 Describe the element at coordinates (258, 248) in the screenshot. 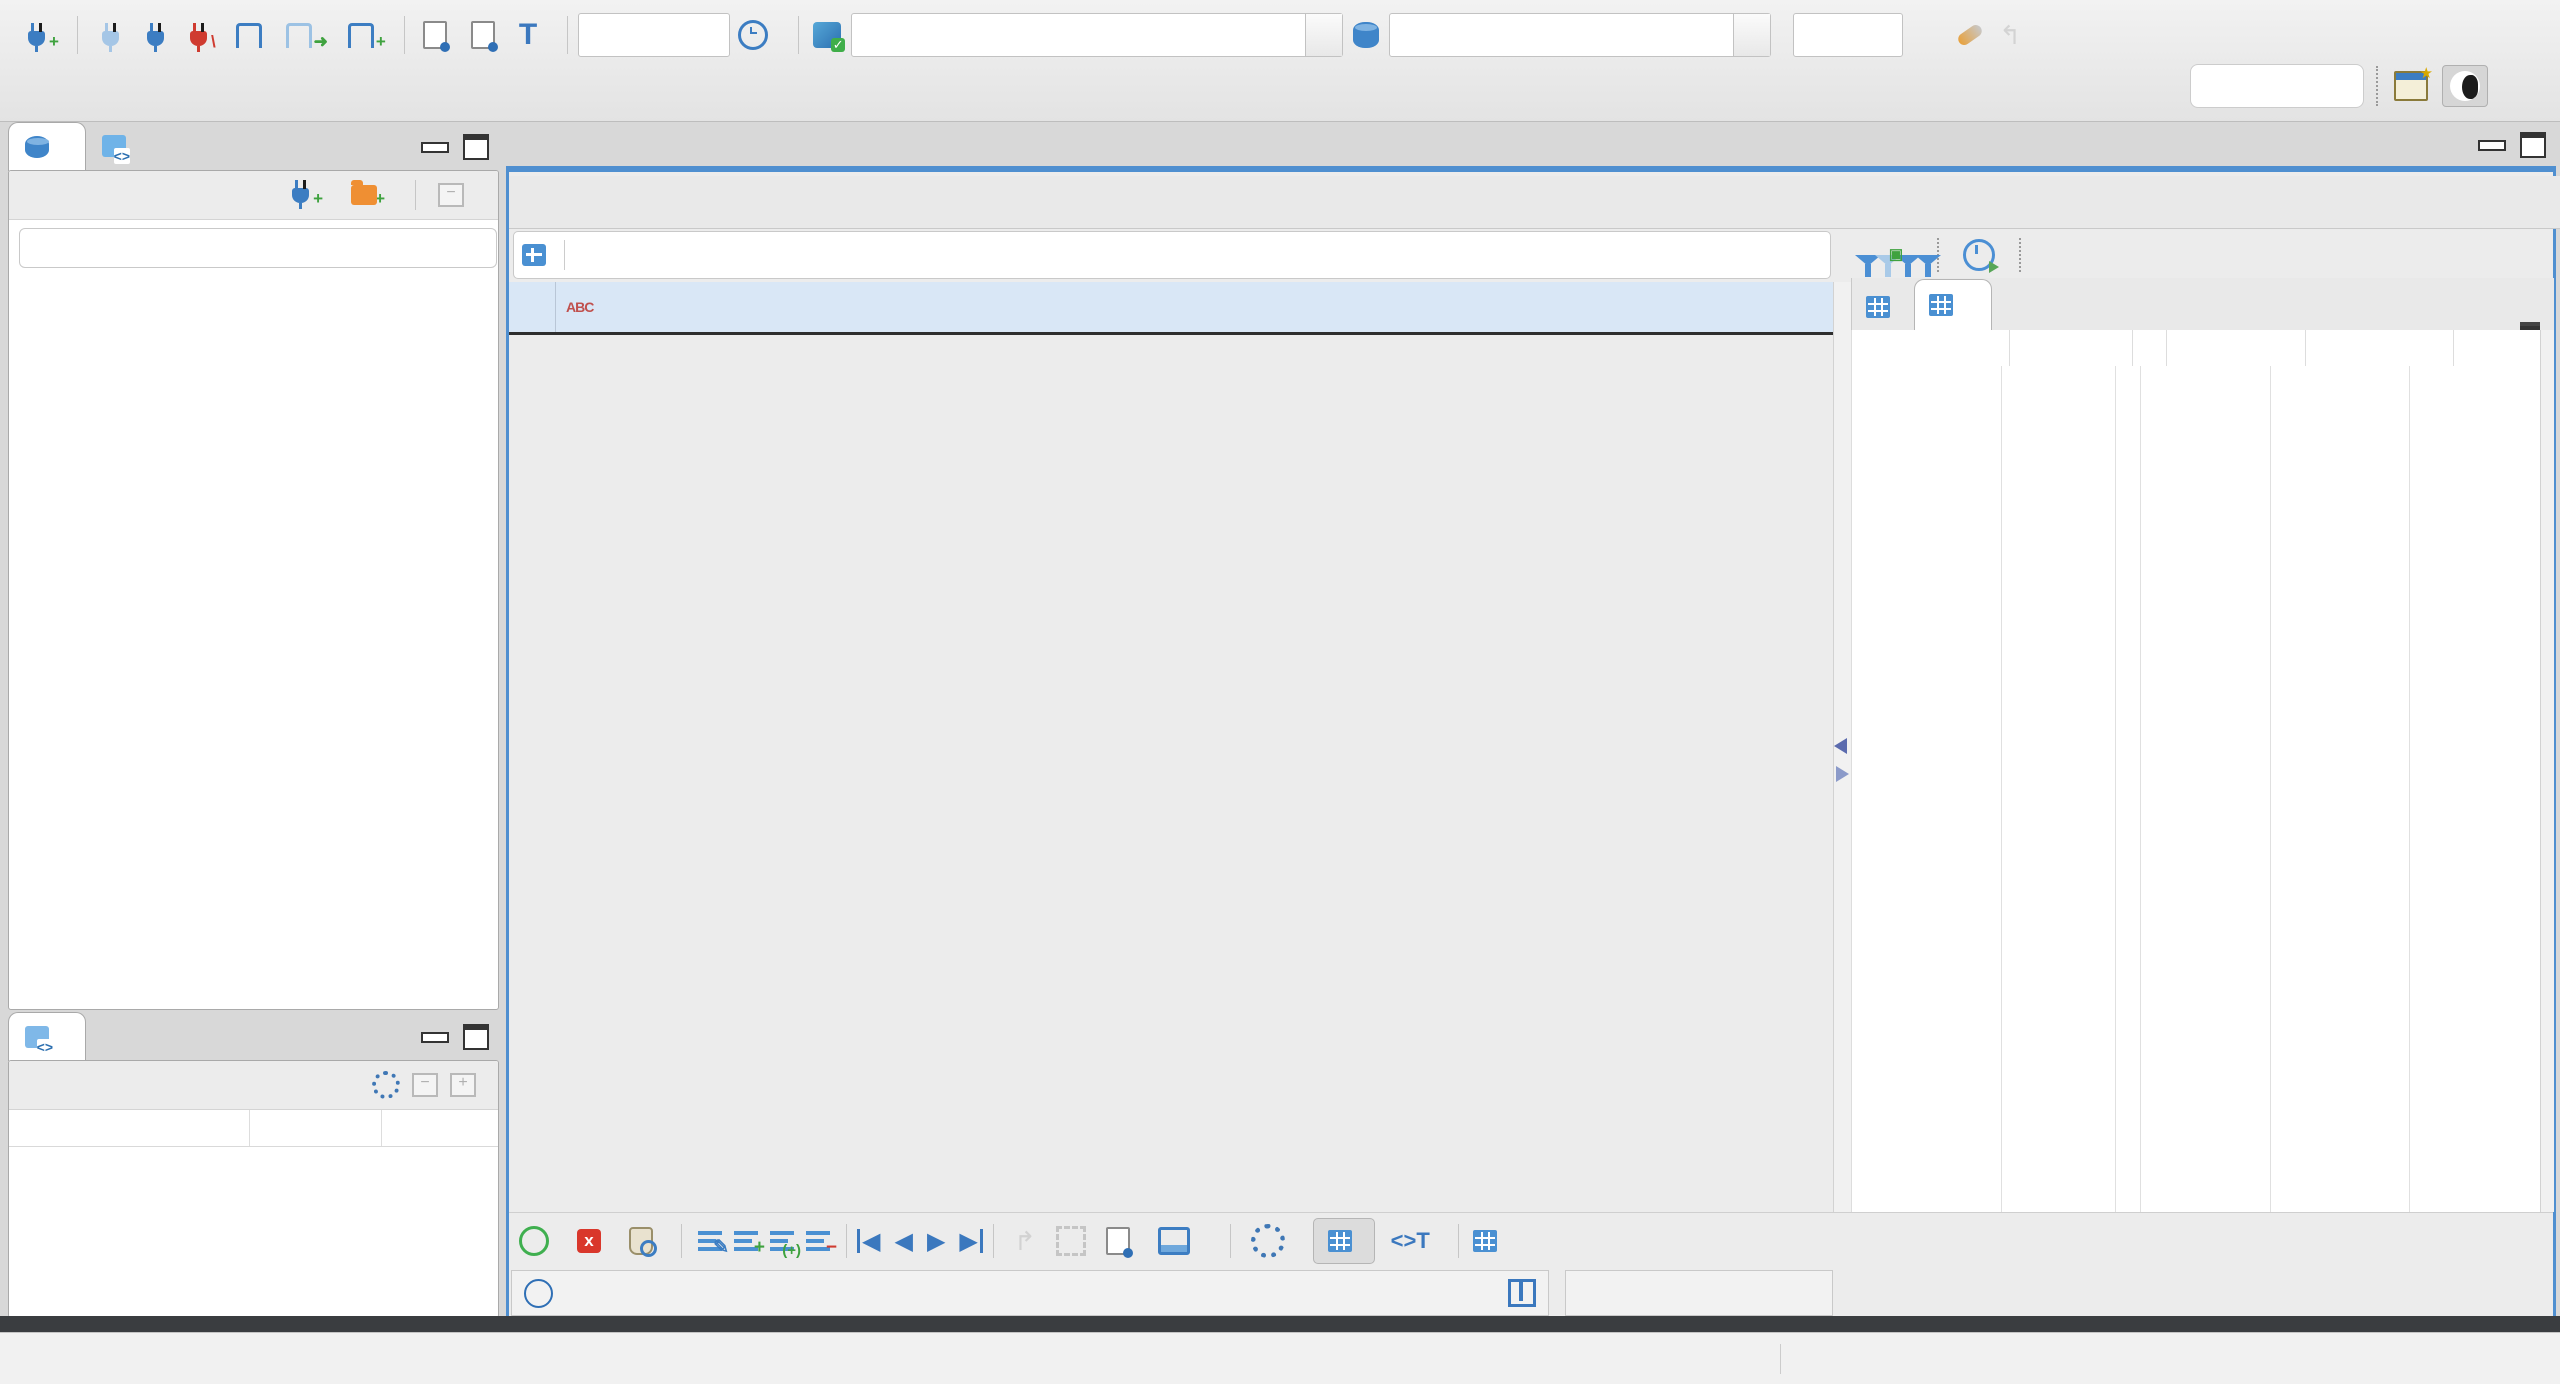

I see `navigator-filter-input` at that location.